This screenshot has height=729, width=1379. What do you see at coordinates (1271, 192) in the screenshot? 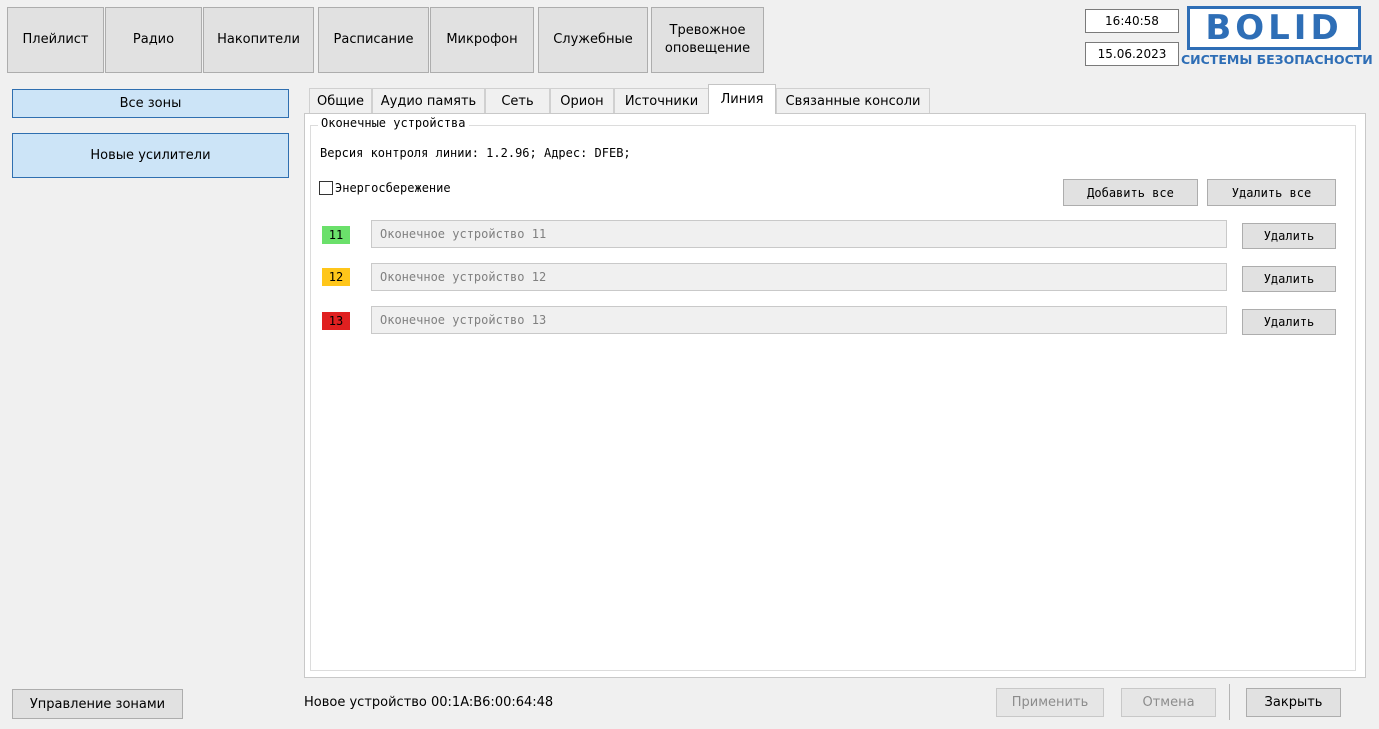
I see `delete-all-button: Удалить все` at bounding box center [1271, 192].